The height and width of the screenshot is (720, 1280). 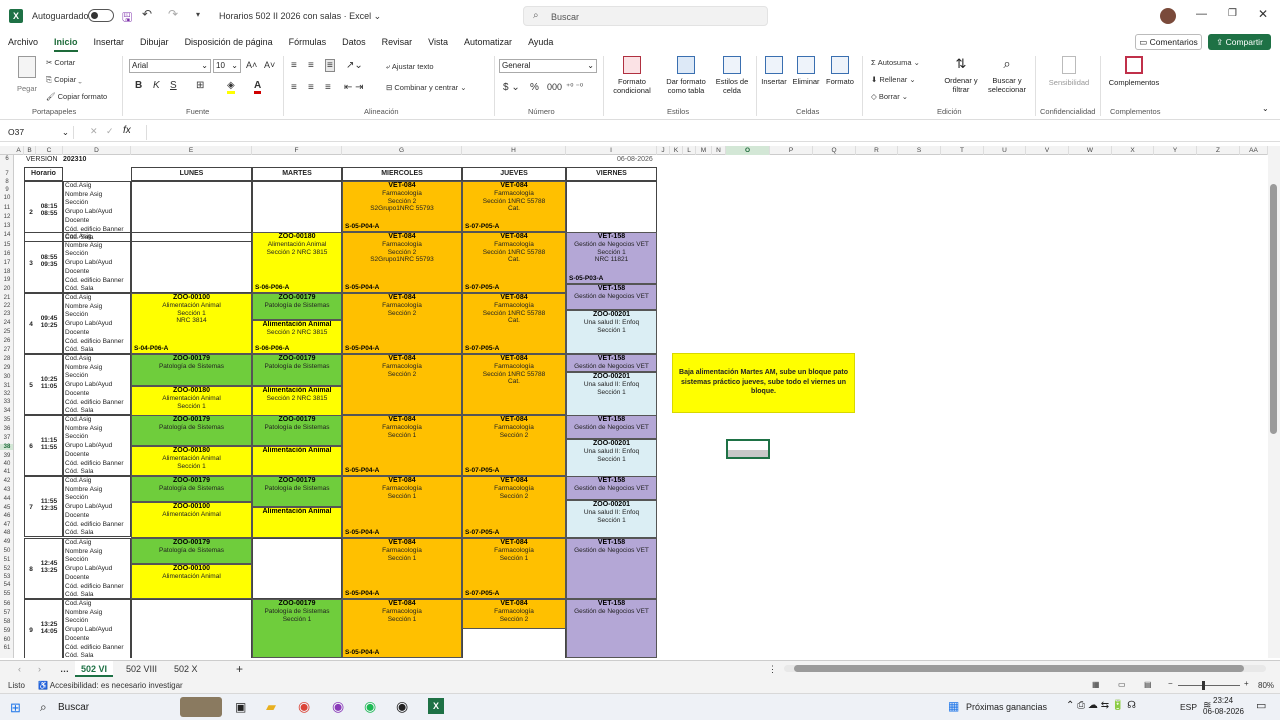 I want to click on row-header: 44, so click(x=6, y=499).